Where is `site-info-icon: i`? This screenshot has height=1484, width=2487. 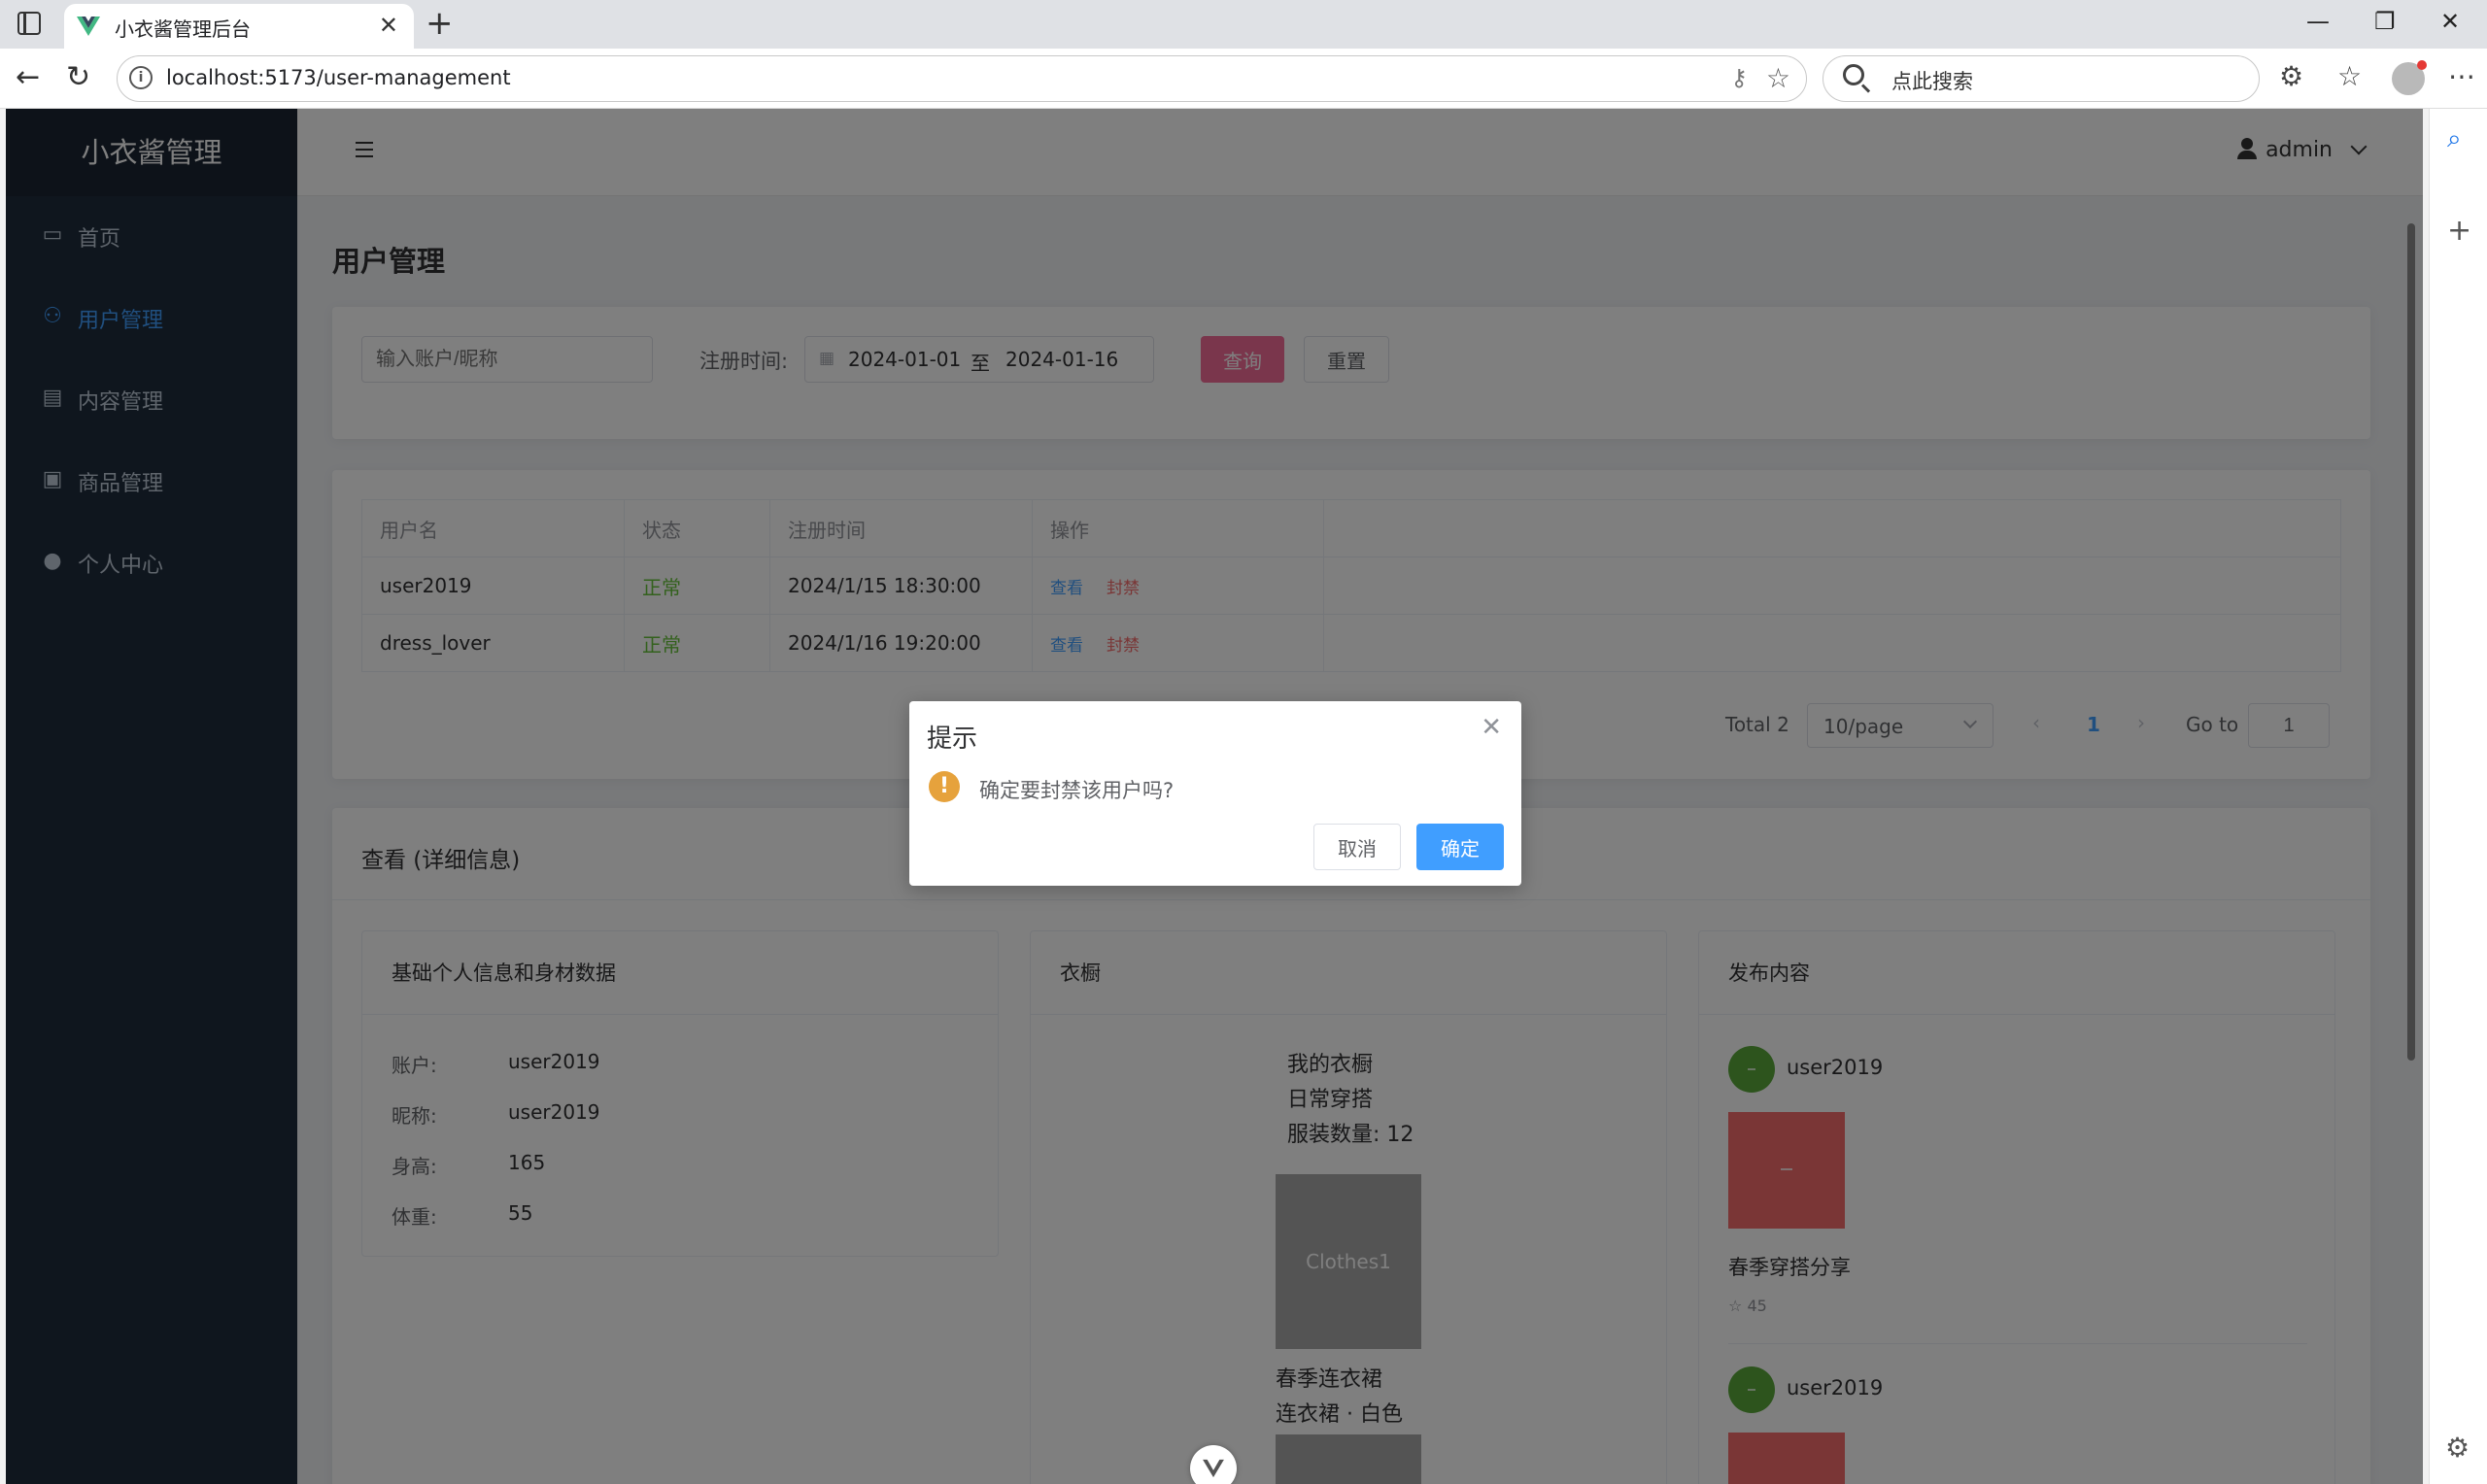
site-info-icon: i is located at coordinates (141, 78).